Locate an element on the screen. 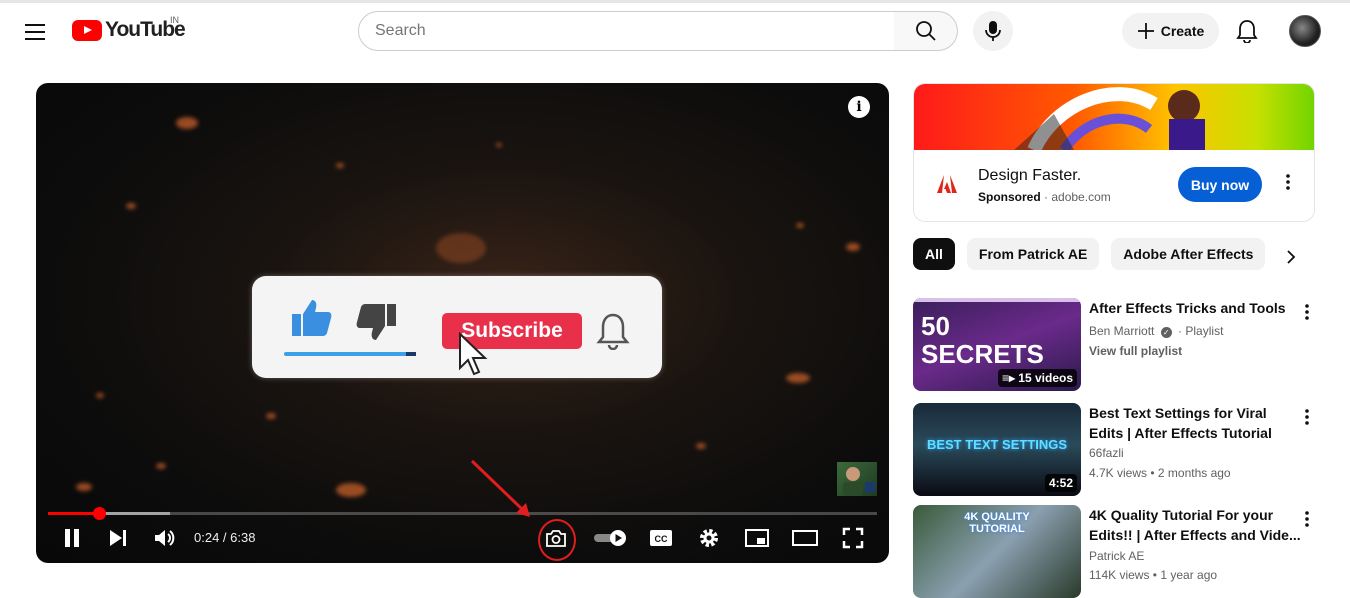  channel-name: Patrick AE is located at coordinates (1116, 556).